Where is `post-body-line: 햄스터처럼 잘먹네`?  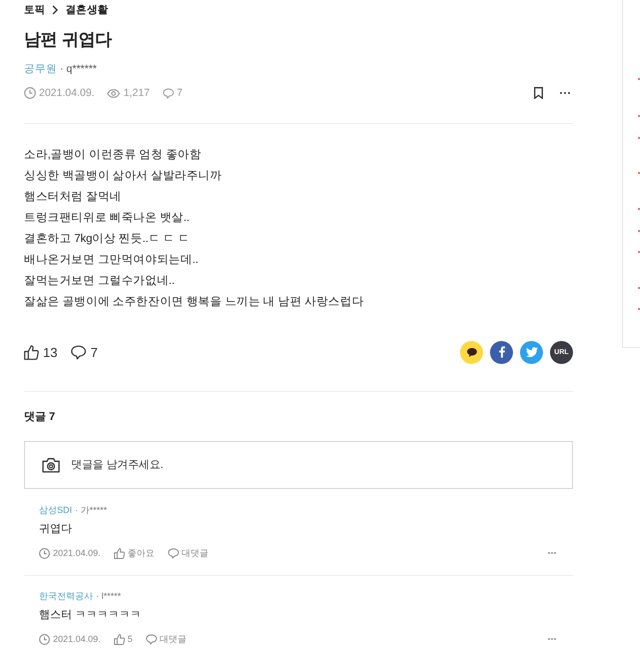
post-body-line: 햄스터처럼 잘먹네 is located at coordinates (73, 197).